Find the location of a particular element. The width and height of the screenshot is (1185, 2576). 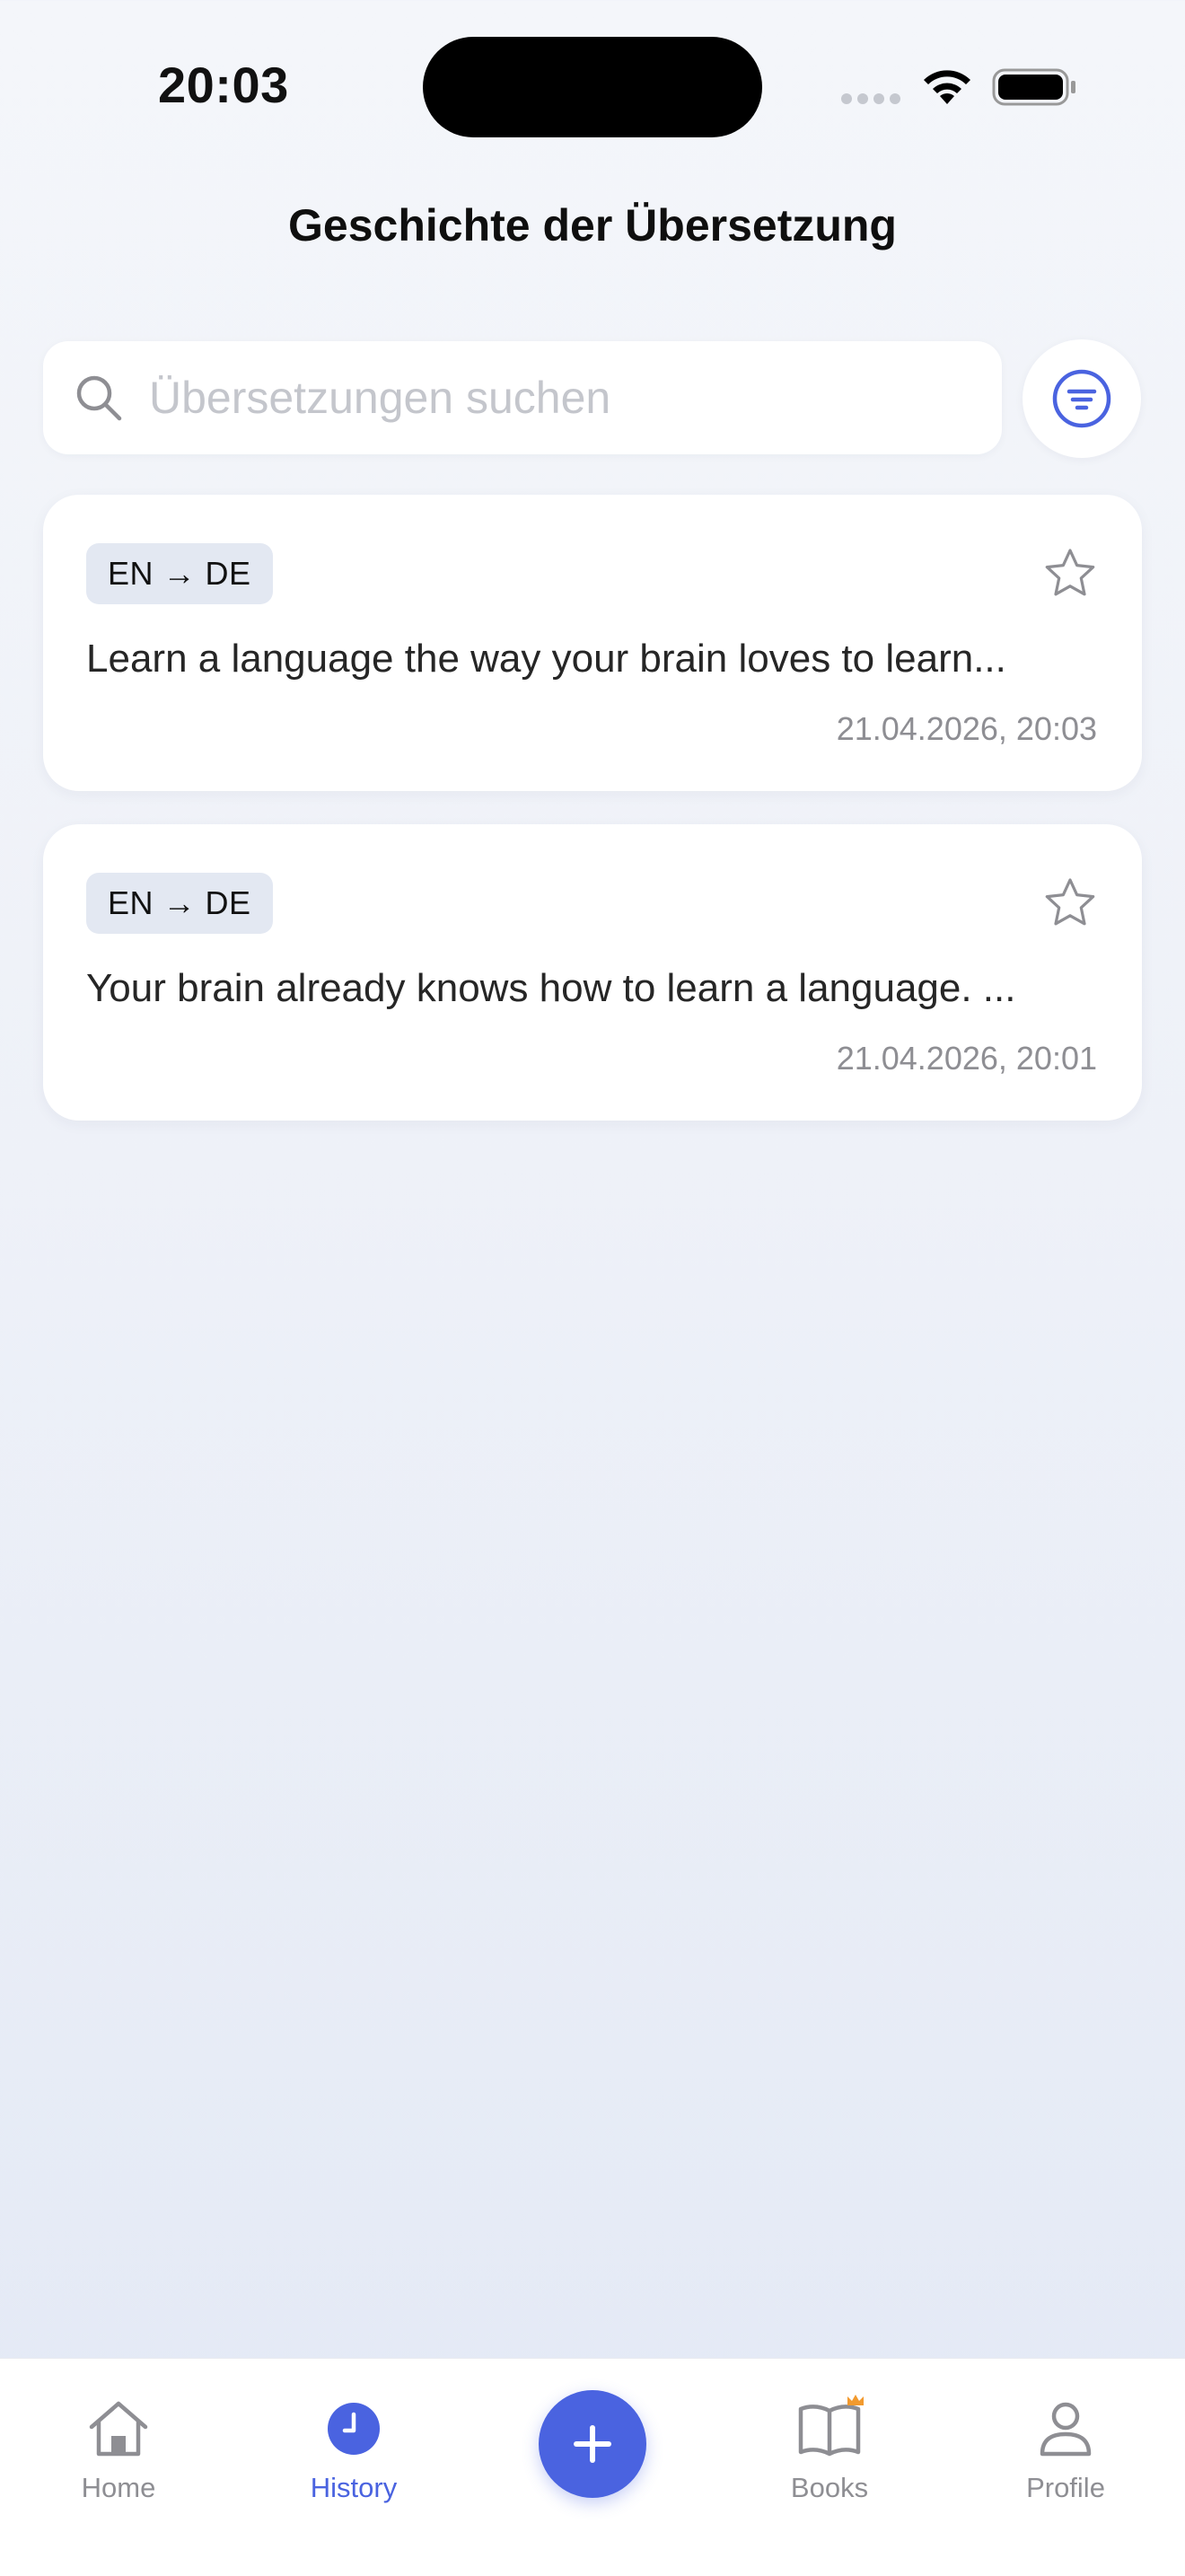

person-icon is located at coordinates (1066, 2430).